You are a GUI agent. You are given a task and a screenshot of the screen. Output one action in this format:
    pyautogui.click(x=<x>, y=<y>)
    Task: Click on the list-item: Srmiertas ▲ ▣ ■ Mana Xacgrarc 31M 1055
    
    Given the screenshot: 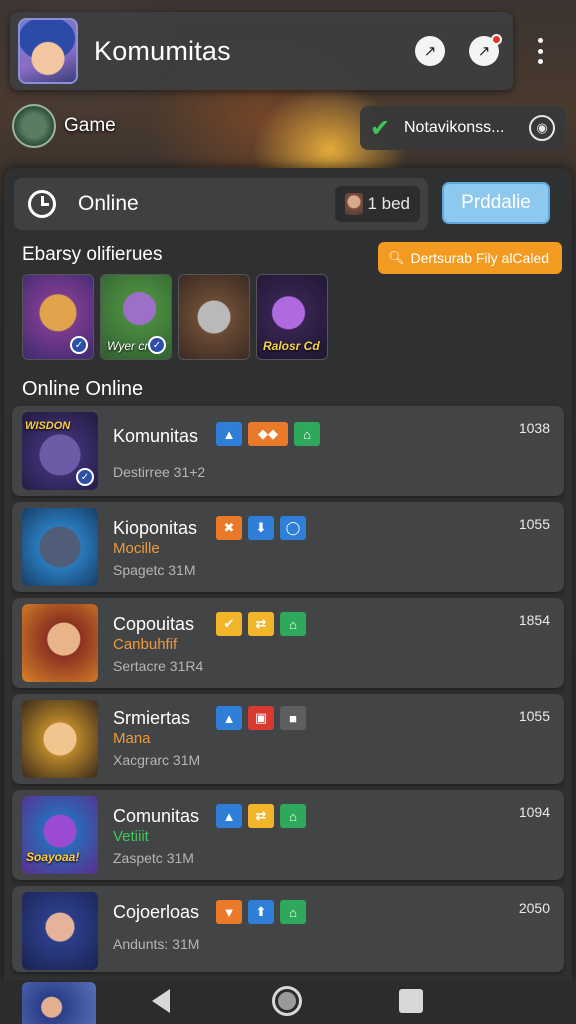 What is the action you would take?
    pyautogui.click(x=288, y=739)
    